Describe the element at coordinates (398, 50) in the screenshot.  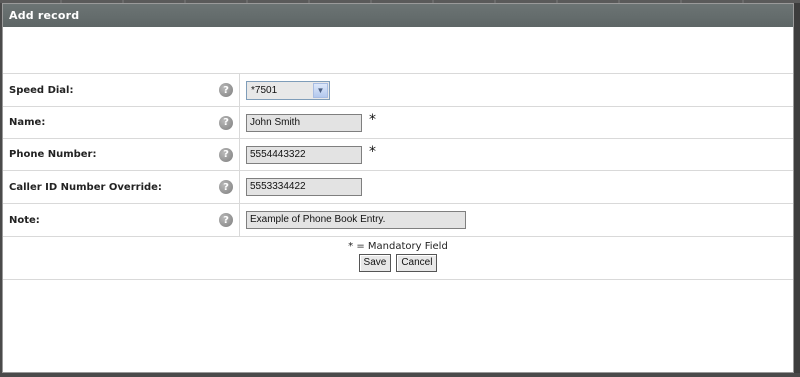
I see `dialog-header-space` at that location.